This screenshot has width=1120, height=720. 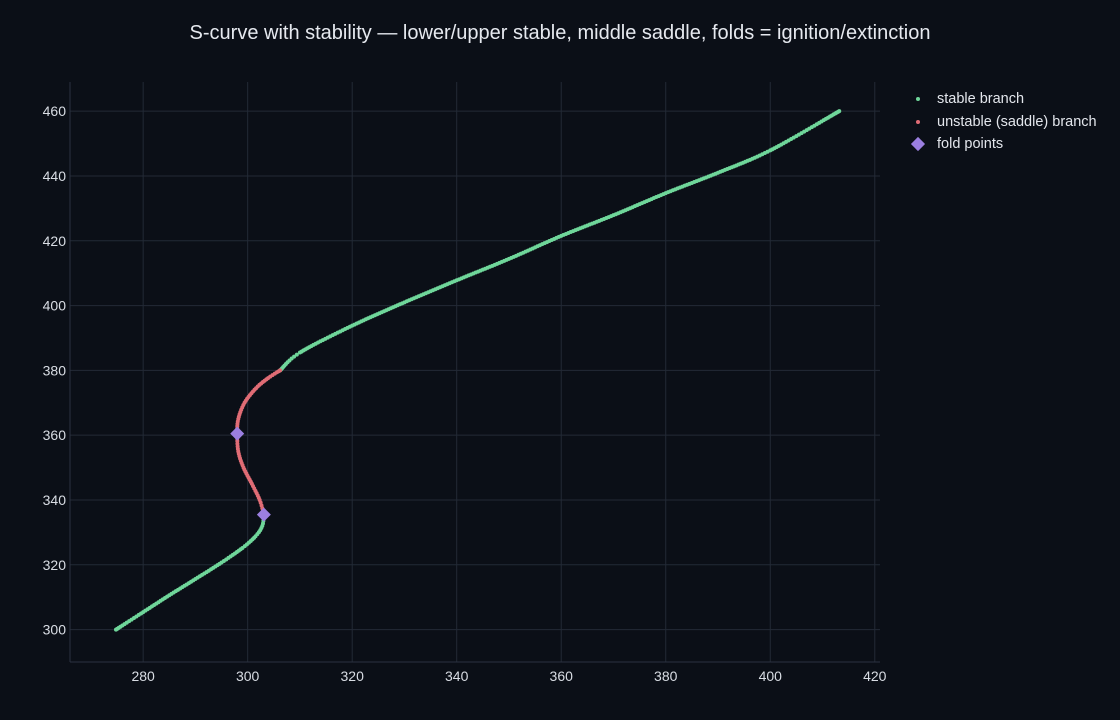 What do you see at coordinates (55, 111) in the screenshot?
I see `y-tick-label: 460` at bounding box center [55, 111].